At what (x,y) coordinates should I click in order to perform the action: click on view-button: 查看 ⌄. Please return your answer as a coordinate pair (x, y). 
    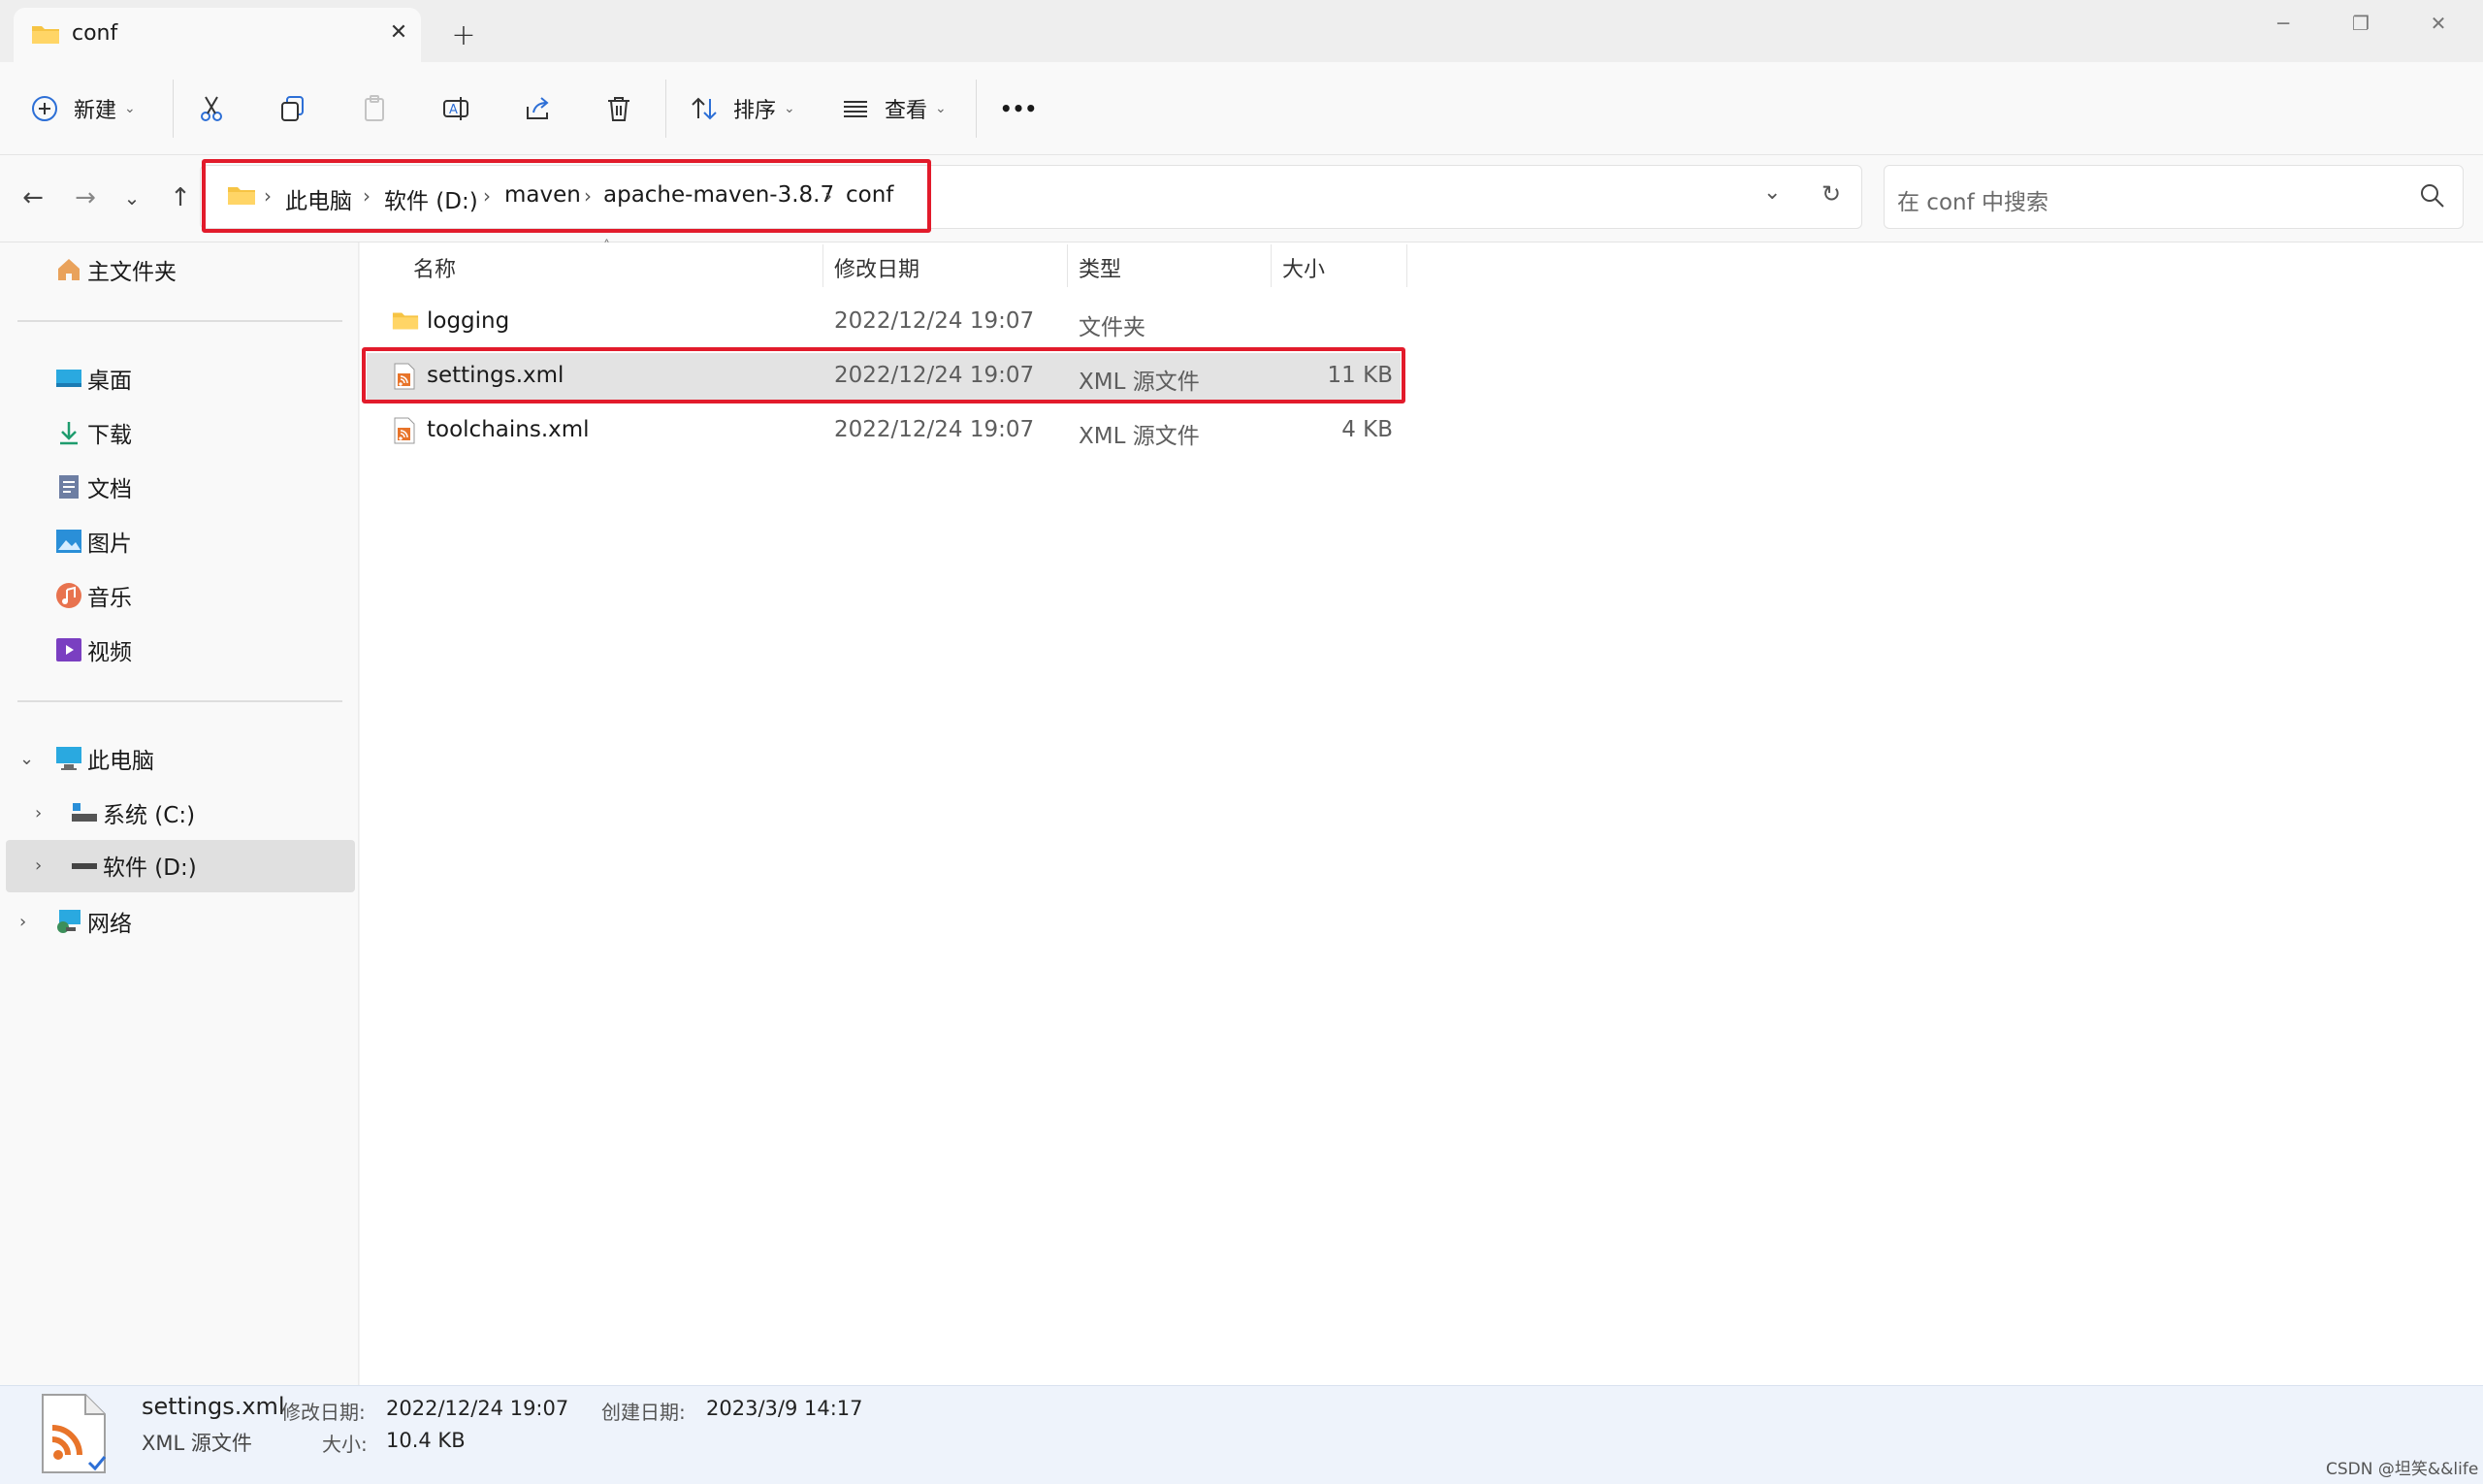
    Looking at the image, I should click on (898, 109).